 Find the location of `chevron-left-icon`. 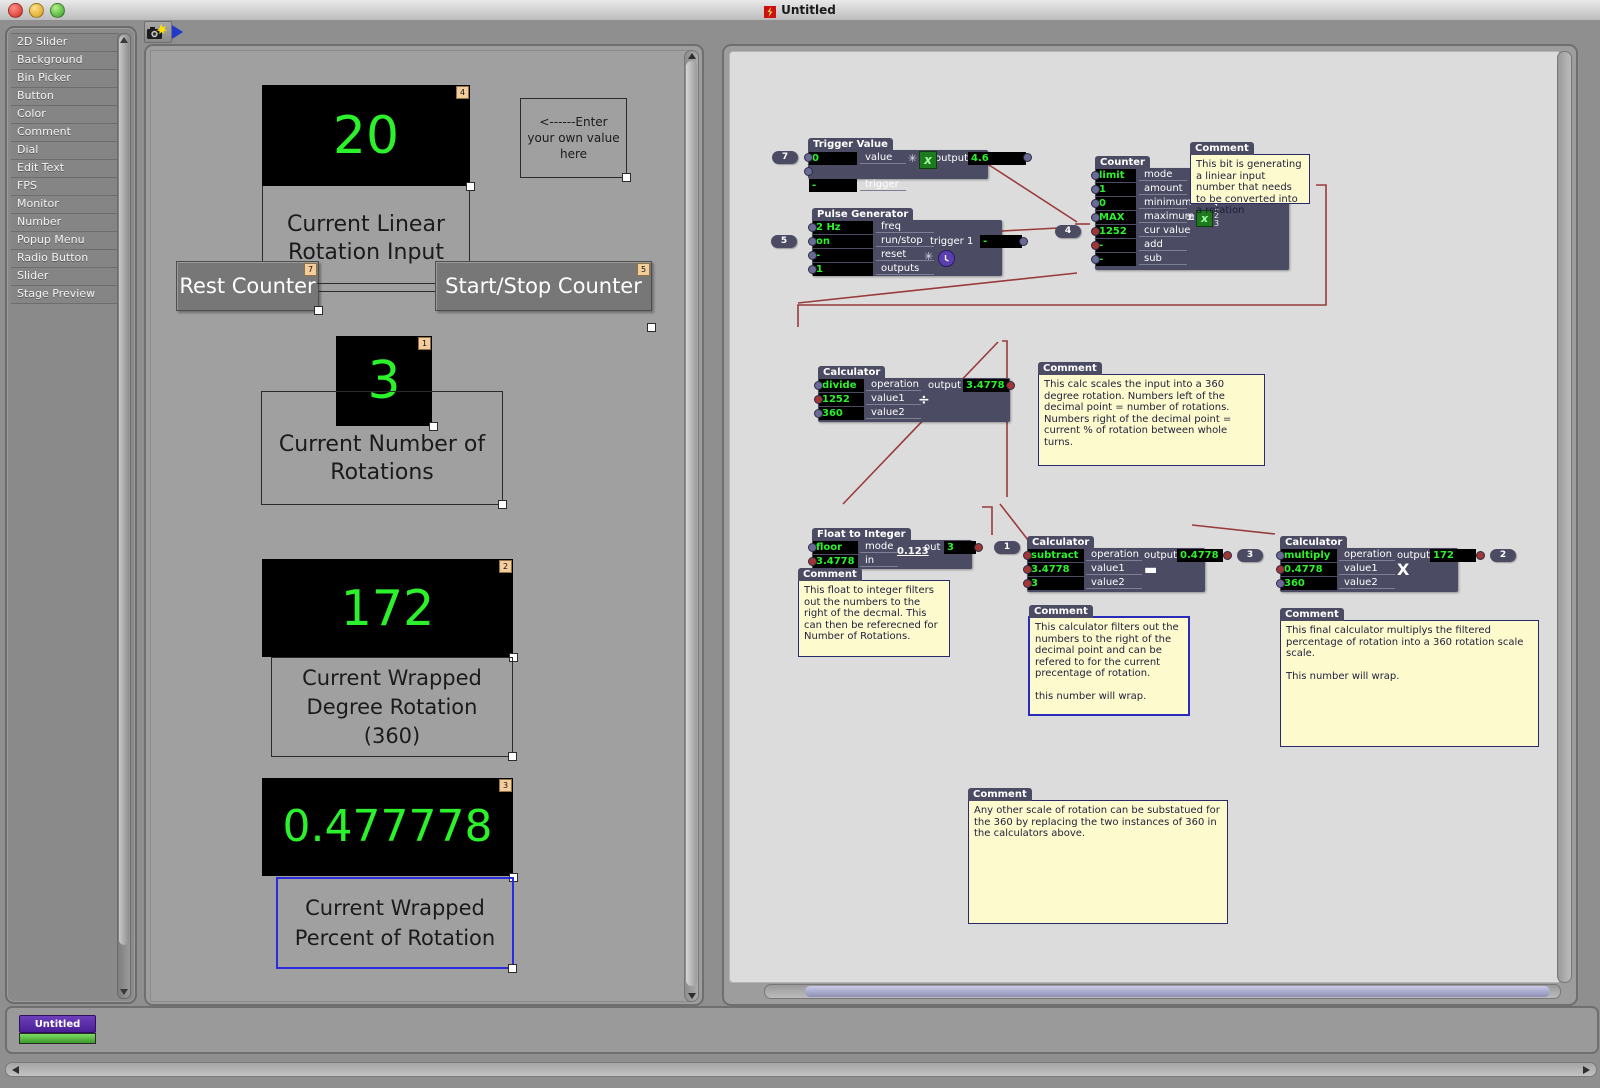

chevron-left-icon is located at coordinates (15, 1070).